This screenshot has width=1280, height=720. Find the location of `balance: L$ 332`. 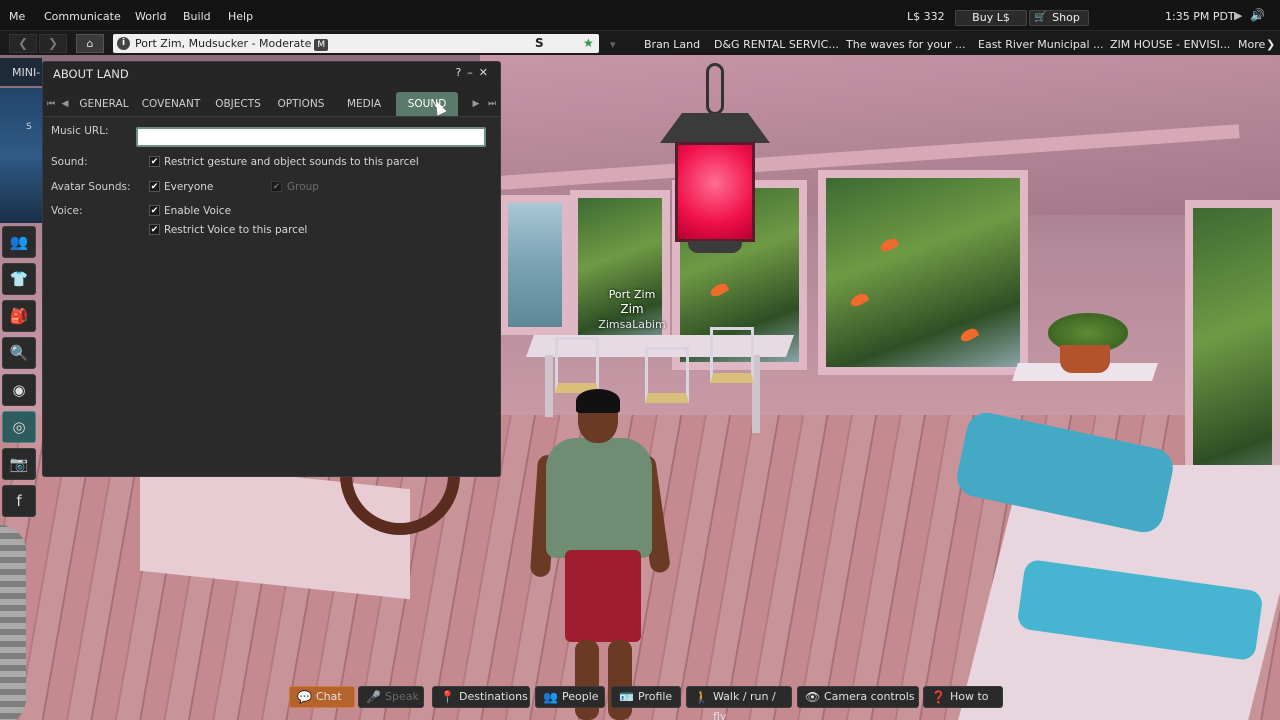

balance: L$ 332 is located at coordinates (926, 16).